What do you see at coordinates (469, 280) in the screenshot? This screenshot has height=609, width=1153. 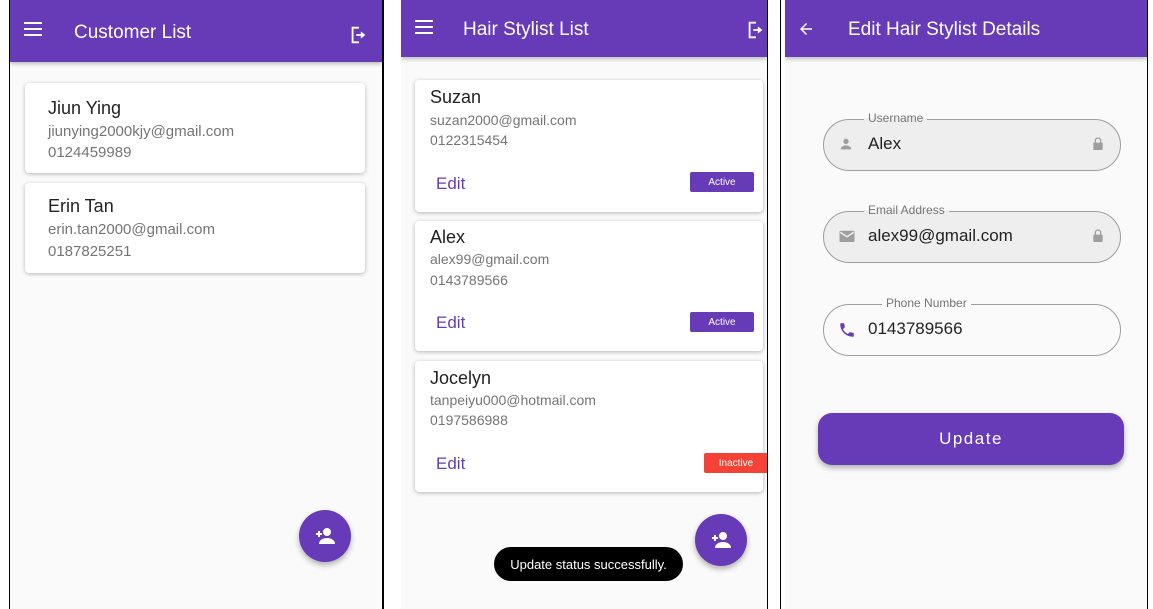 I see `stylist-phone: 0143789566` at bounding box center [469, 280].